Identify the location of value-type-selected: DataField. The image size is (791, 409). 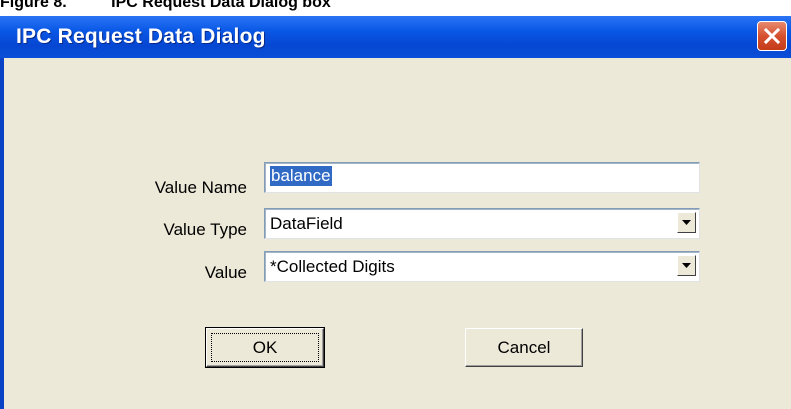
(306, 223).